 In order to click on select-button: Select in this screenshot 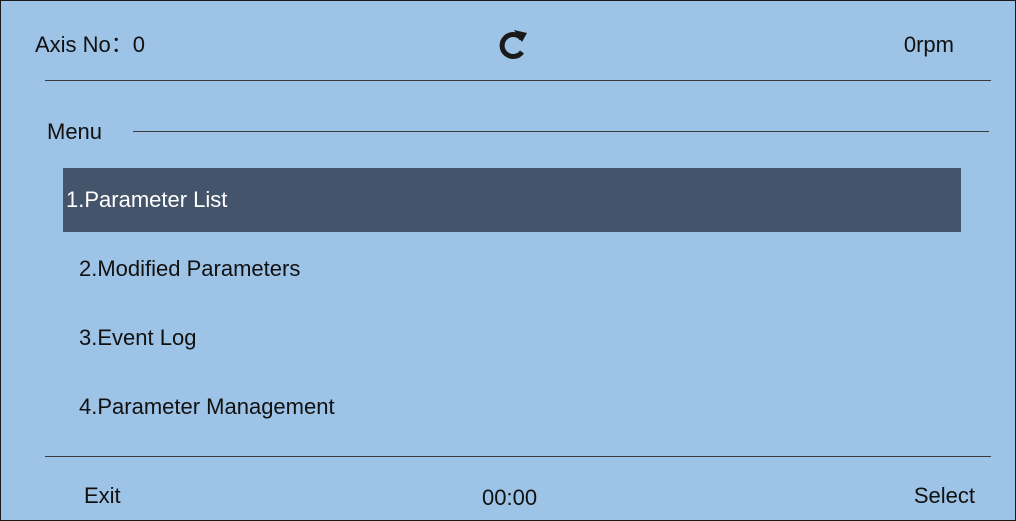, I will do `click(944, 496)`.